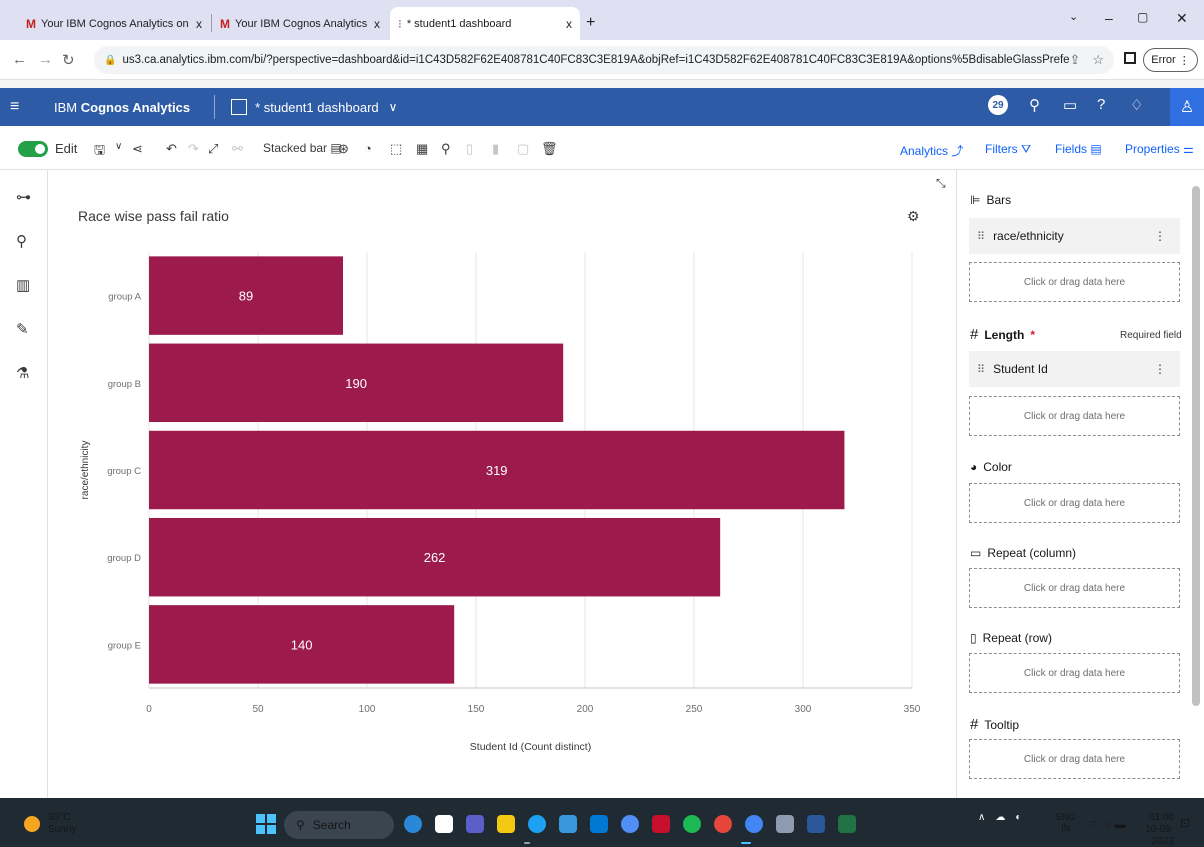  What do you see at coordinates (23, 197) in the screenshot?
I see `data-sources-icon: ⊶` at bounding box center [23, 197].